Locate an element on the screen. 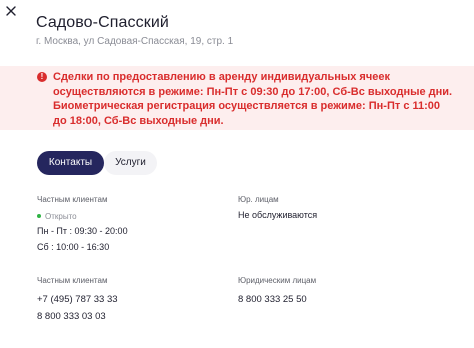 Image resolution: width=474 pixels, height=348 pixels. hours-weekdays: Пн - Пт : 09:30 - 20:00 is located at coordinates (82, 231).